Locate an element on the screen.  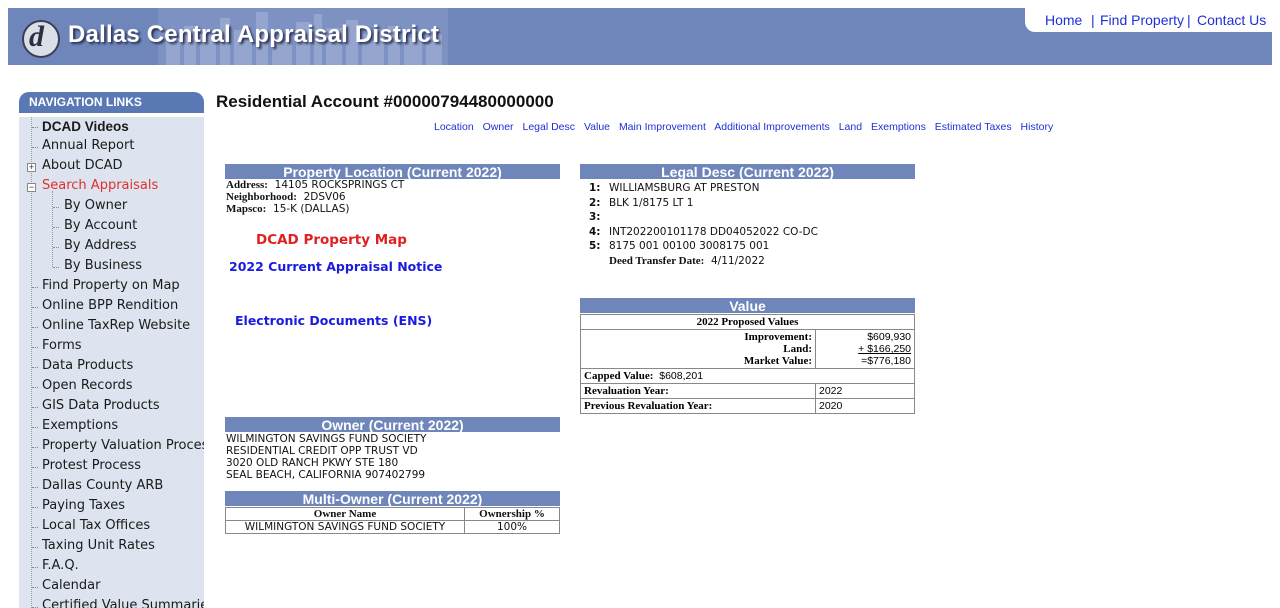
location-link: Location is located at coordinates (454, 127).